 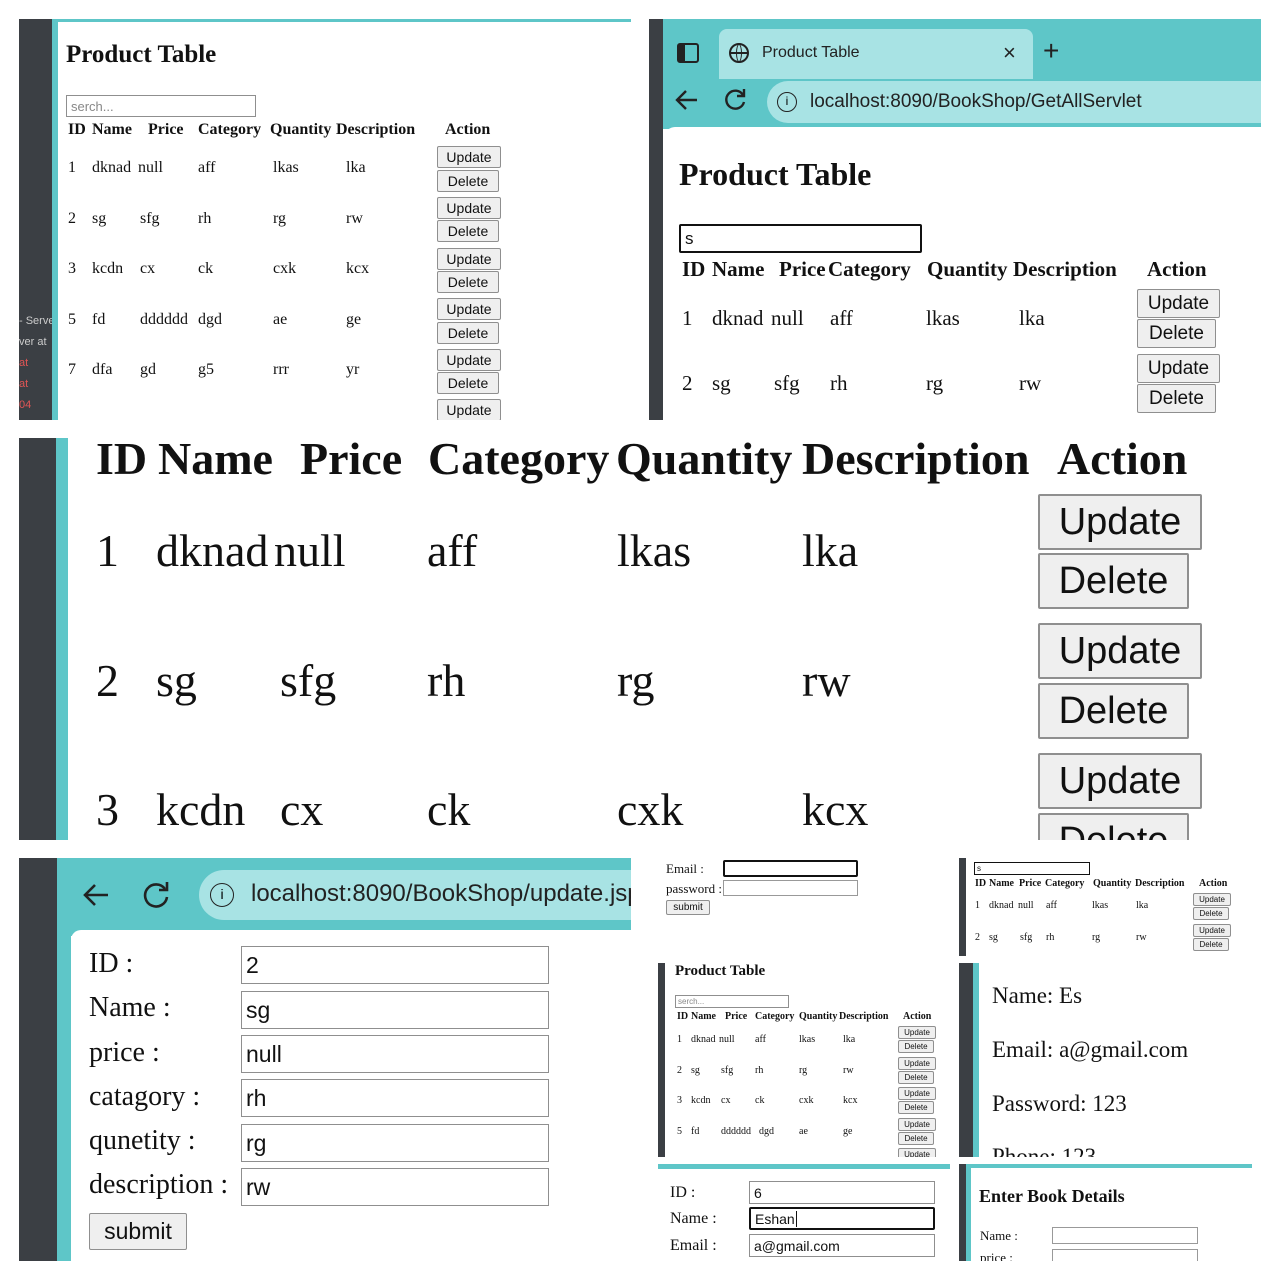 I want to click on profile-phone: Phone: 123, so click(x=1044, y=1150).